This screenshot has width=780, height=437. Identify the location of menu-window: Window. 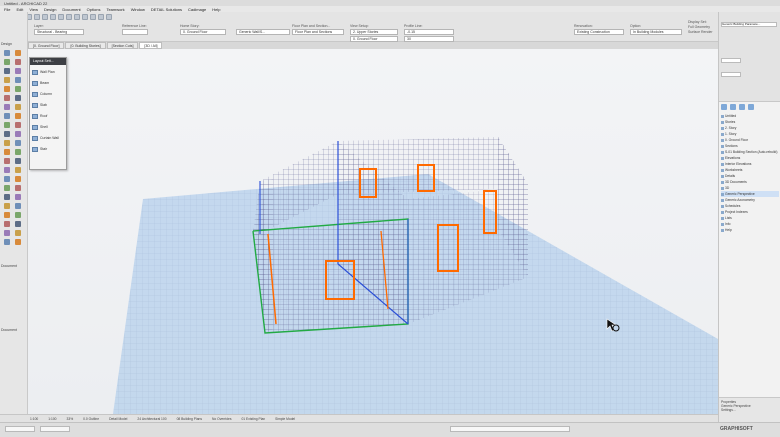
(138, 9).